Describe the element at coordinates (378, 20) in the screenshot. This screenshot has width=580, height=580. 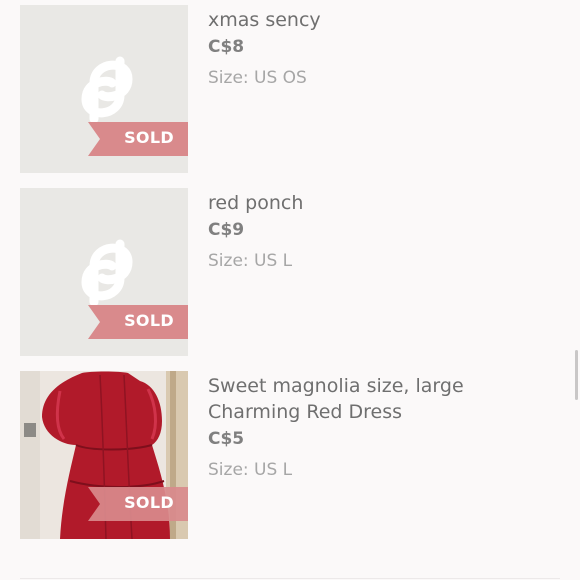
I see `listing-title: xmas sency` at that location.